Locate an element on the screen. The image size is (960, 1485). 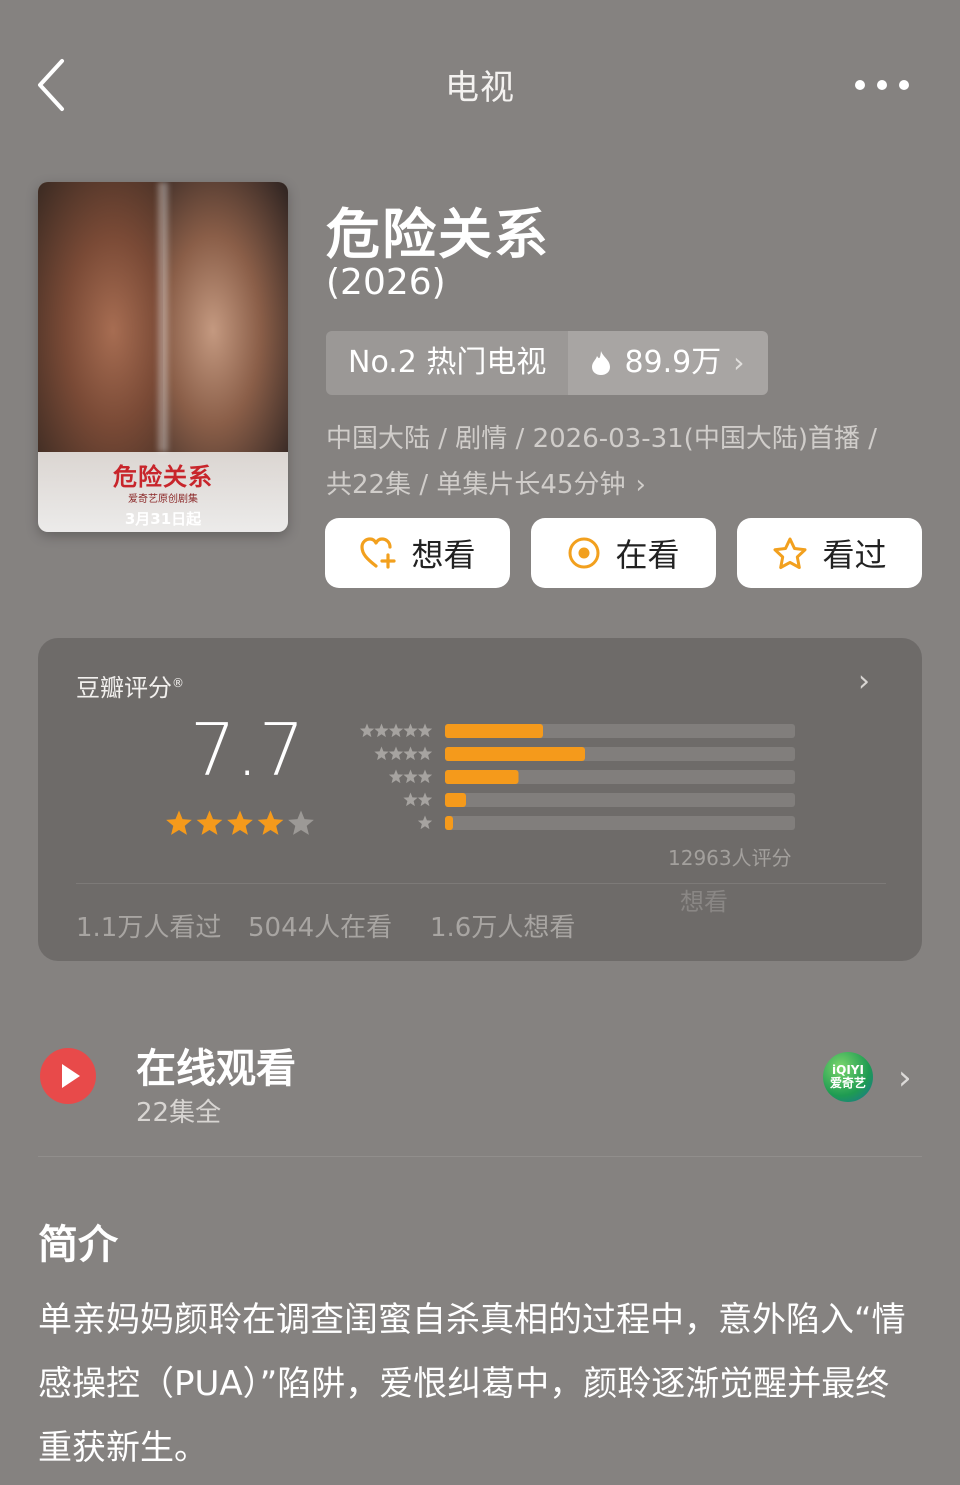
target-circle-icon is located at coordinates (584, 553).